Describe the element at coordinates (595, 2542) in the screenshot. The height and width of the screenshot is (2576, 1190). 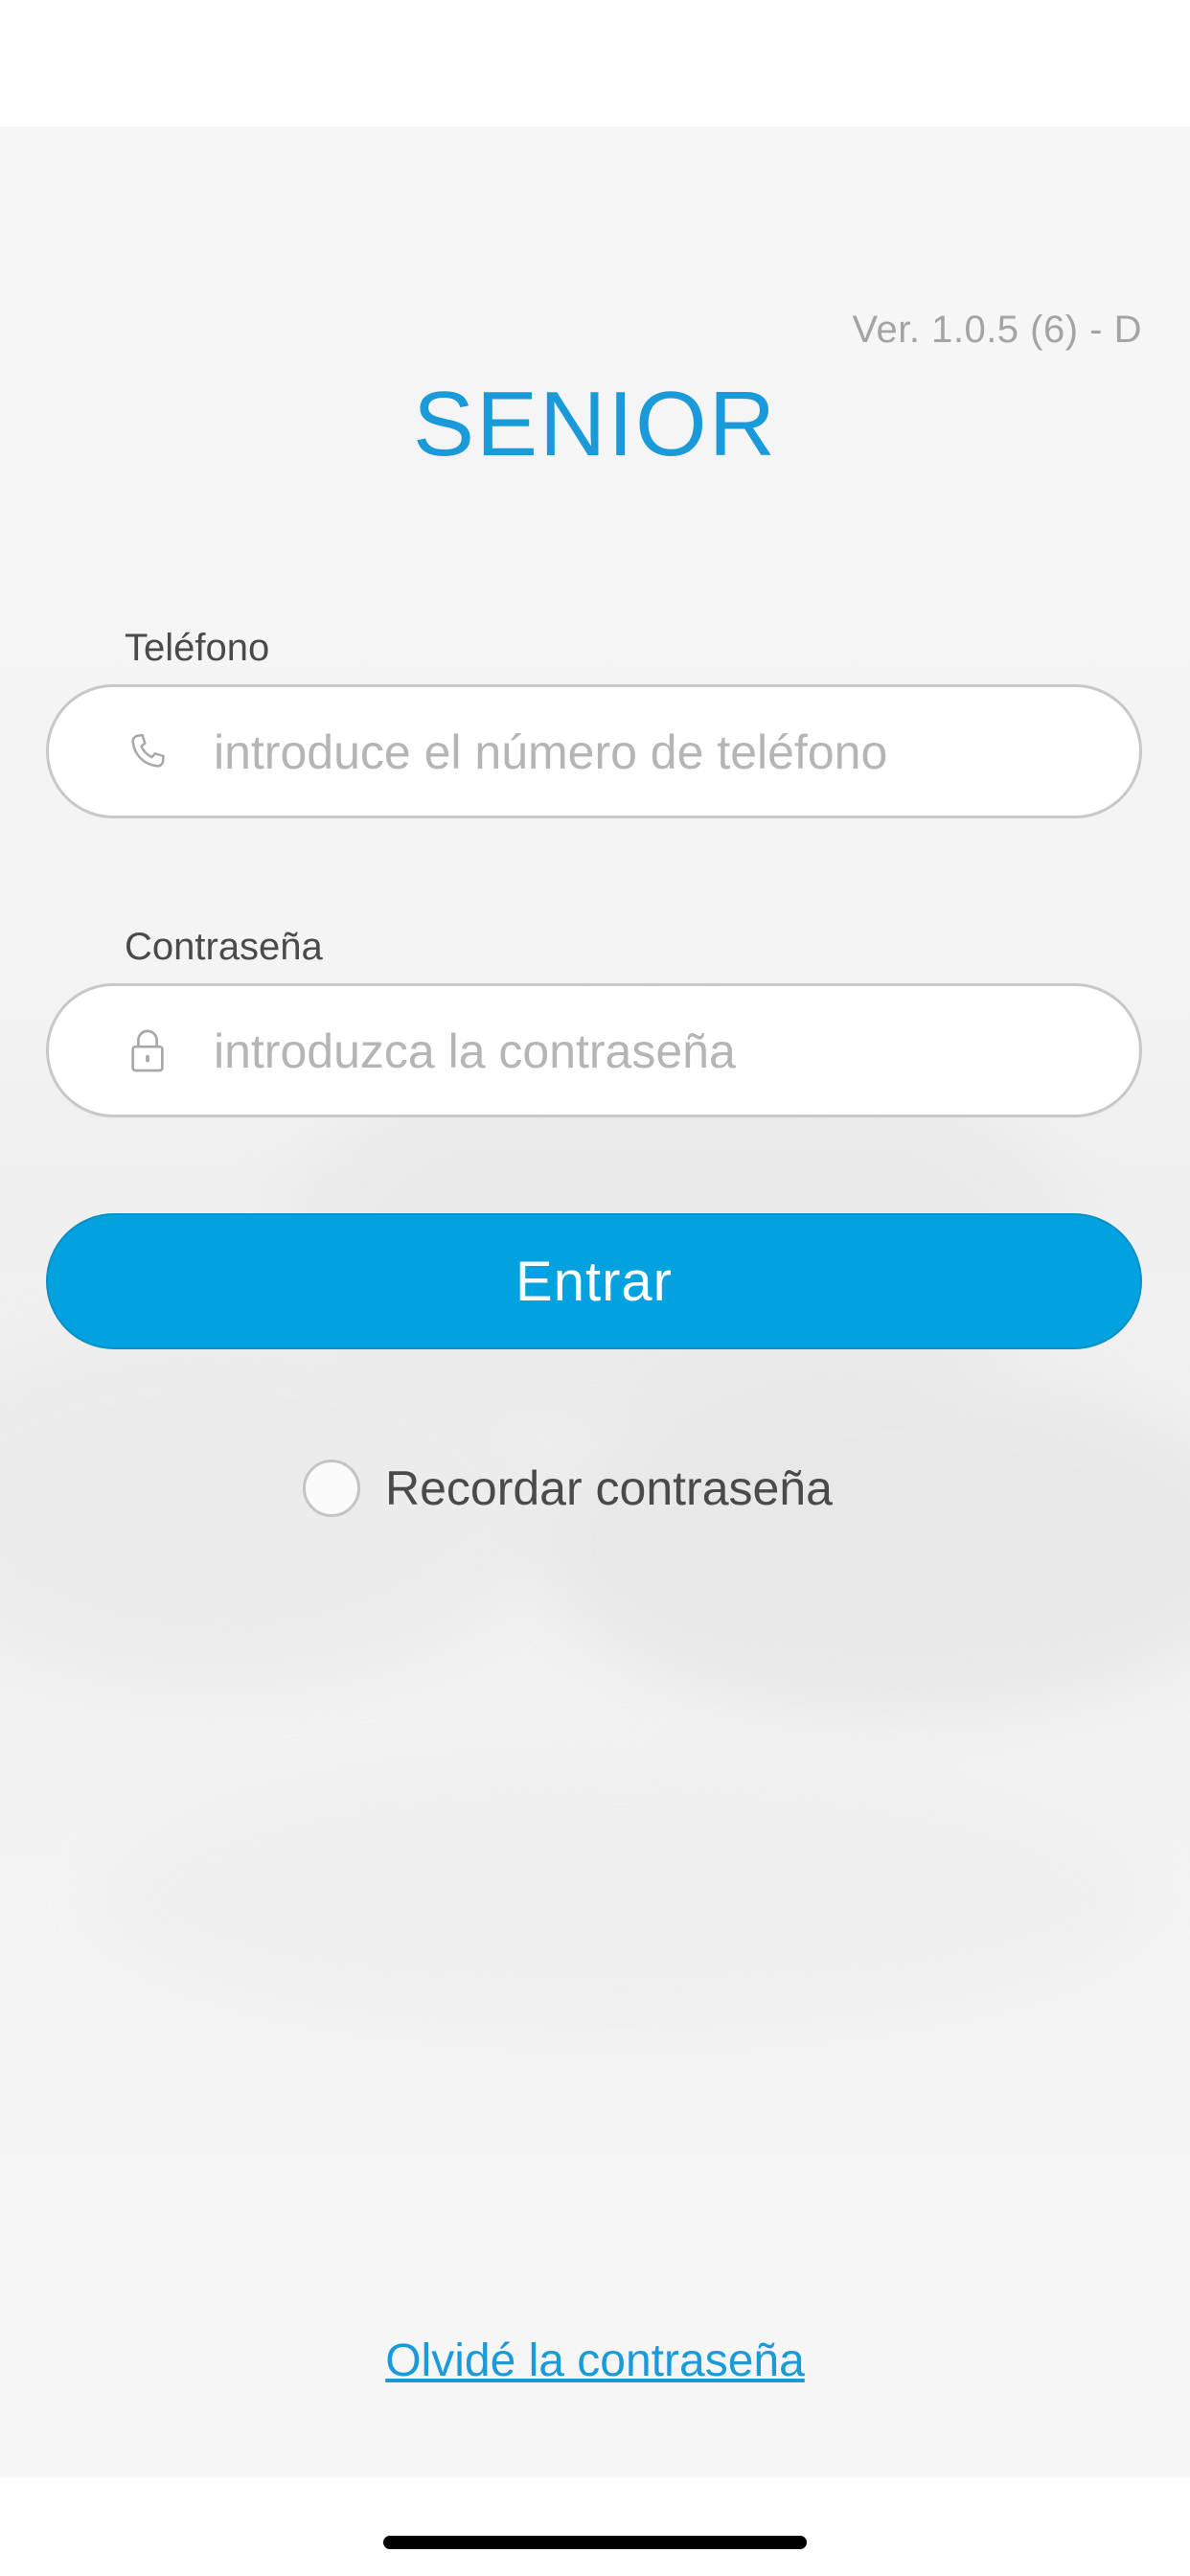
I see `home-indicator` at that location.